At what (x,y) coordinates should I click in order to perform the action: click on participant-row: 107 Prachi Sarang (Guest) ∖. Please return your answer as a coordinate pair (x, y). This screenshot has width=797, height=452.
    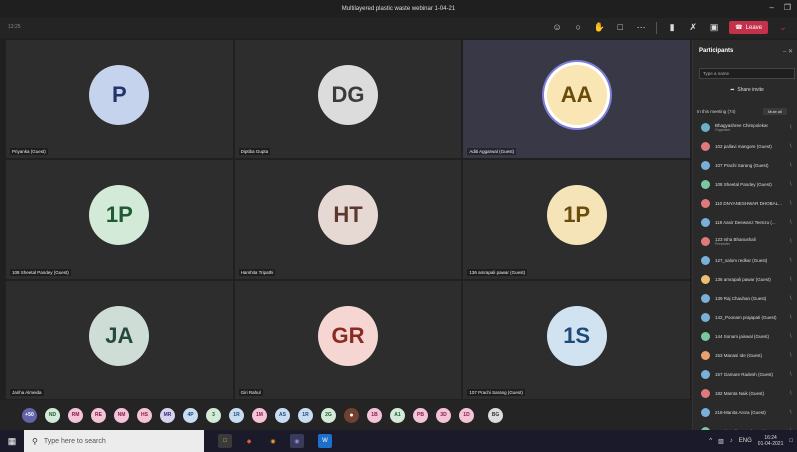
    Looking at the image, I should click on (745, 165).